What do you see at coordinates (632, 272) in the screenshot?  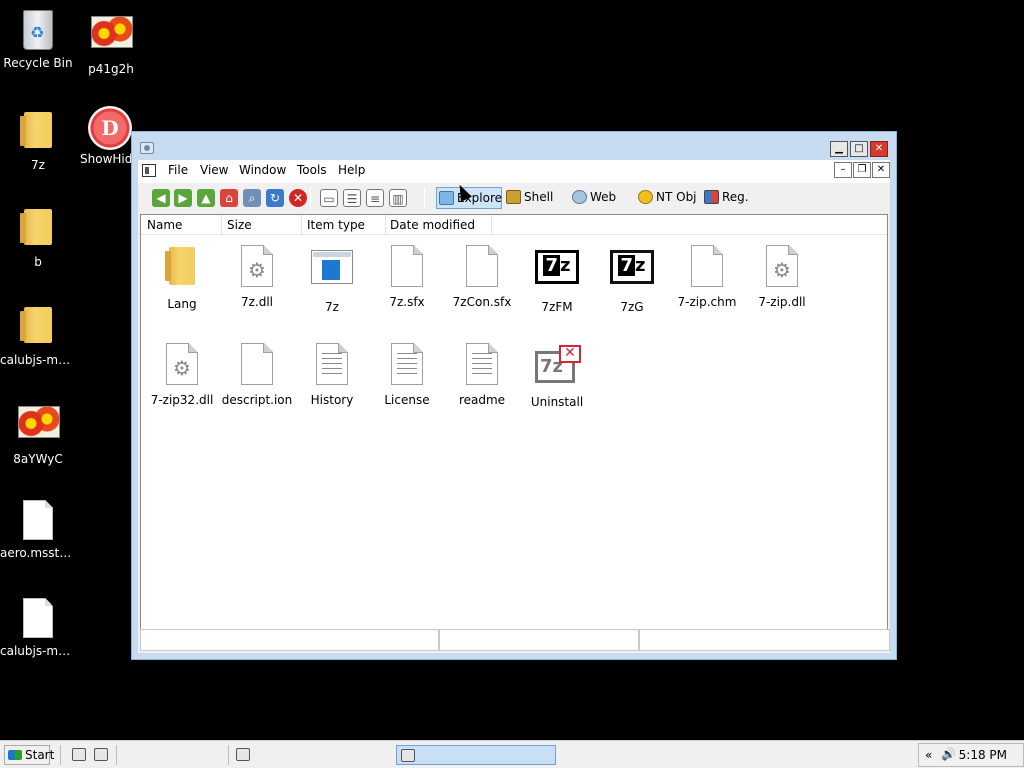 I see `7zip-app-icon: 7z` at bounding box center [632, 272].